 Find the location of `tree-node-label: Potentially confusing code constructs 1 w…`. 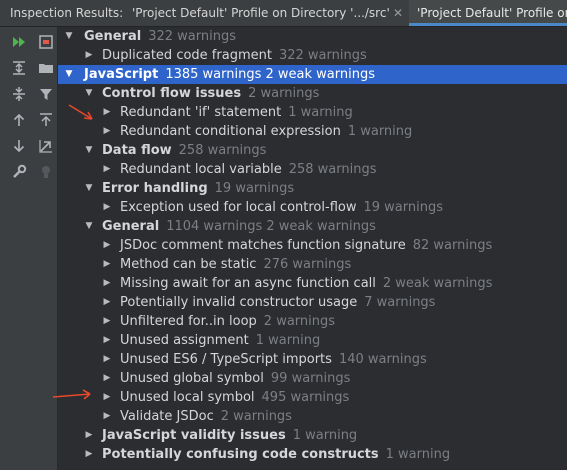

tree-node-label: Potentially confusing code constructs 1 w… is located at coordinates (276, 454).